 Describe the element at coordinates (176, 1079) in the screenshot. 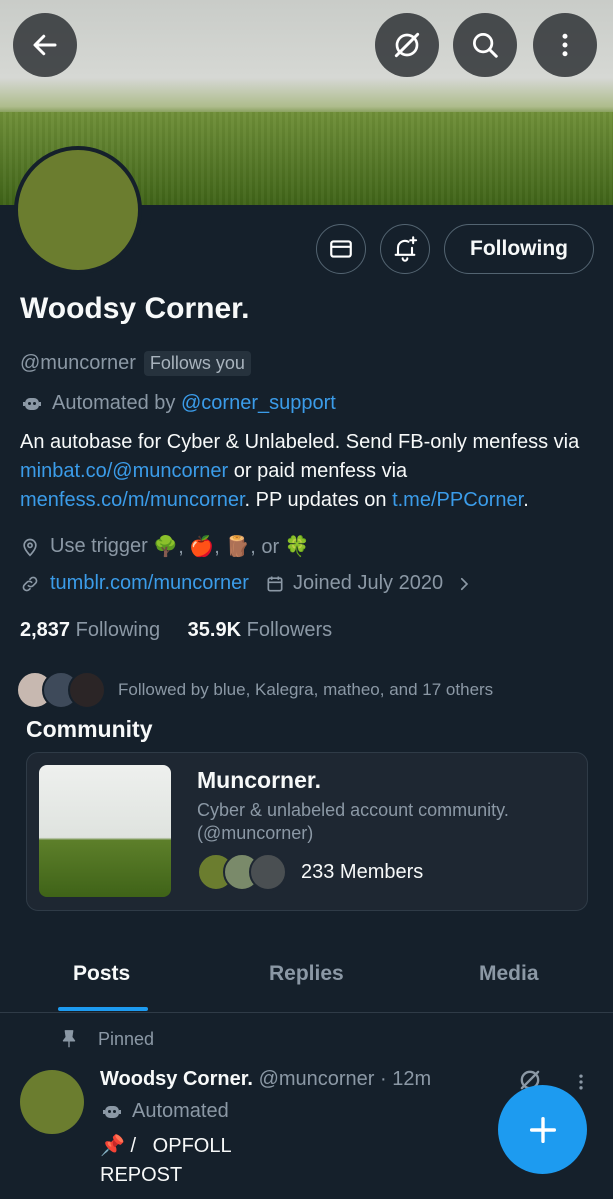

I see `post-author: Woodsy Corner.` at that location.